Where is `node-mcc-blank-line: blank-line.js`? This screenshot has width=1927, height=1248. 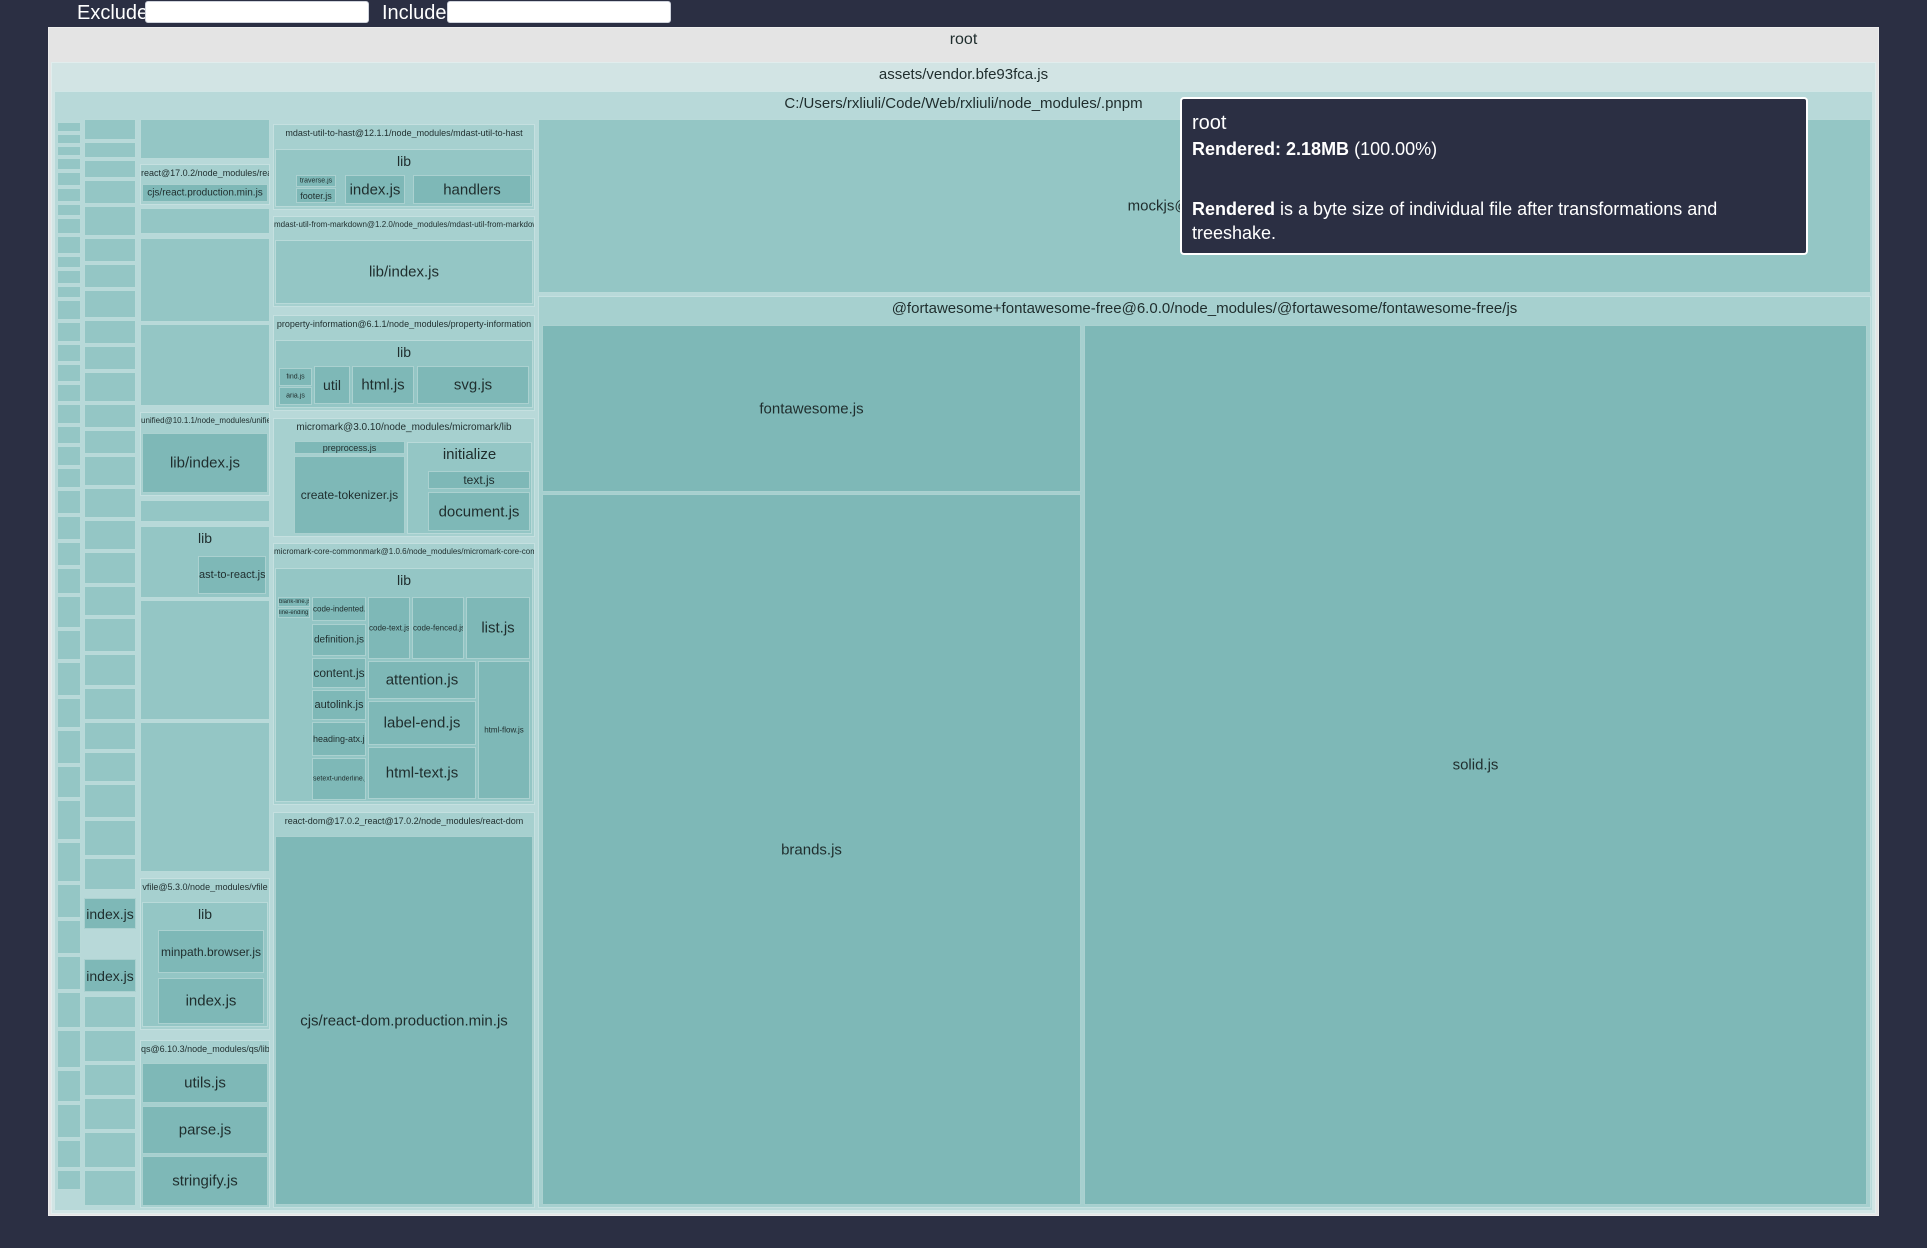
node-mcc-blank-line: blank-line.js is located at coordinates (294, 602).